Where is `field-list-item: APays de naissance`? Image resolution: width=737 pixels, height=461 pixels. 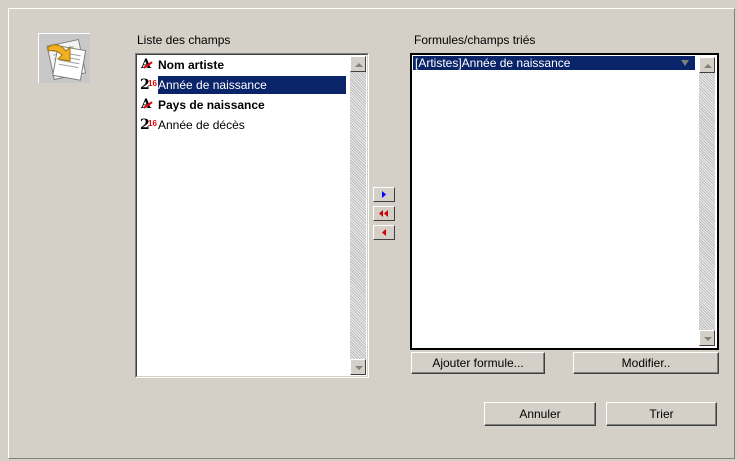 field-list-item: APays de naissance is located at coordinates (242, 105).